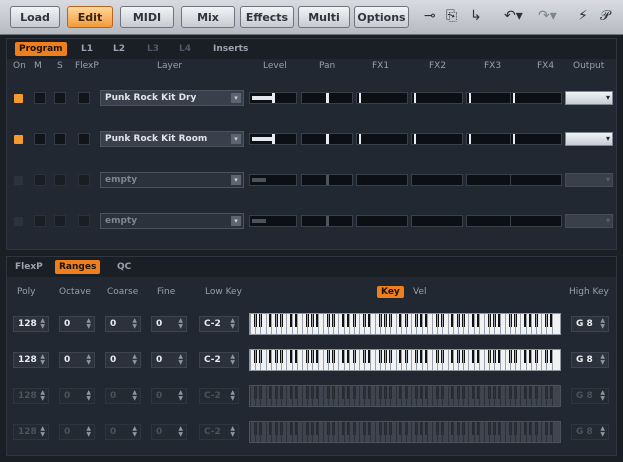  I want to click on route-icon: ↳, so click(476, 16).